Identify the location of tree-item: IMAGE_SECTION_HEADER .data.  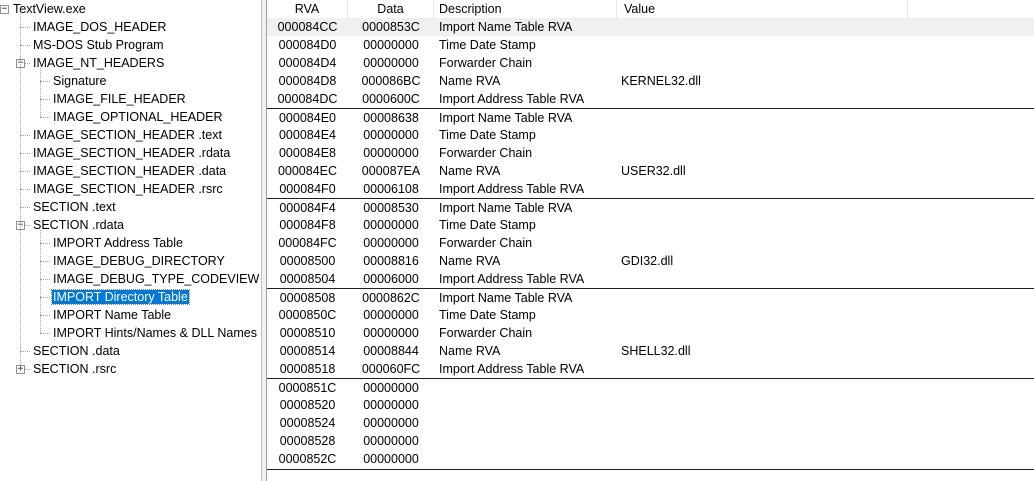
(129, 171).